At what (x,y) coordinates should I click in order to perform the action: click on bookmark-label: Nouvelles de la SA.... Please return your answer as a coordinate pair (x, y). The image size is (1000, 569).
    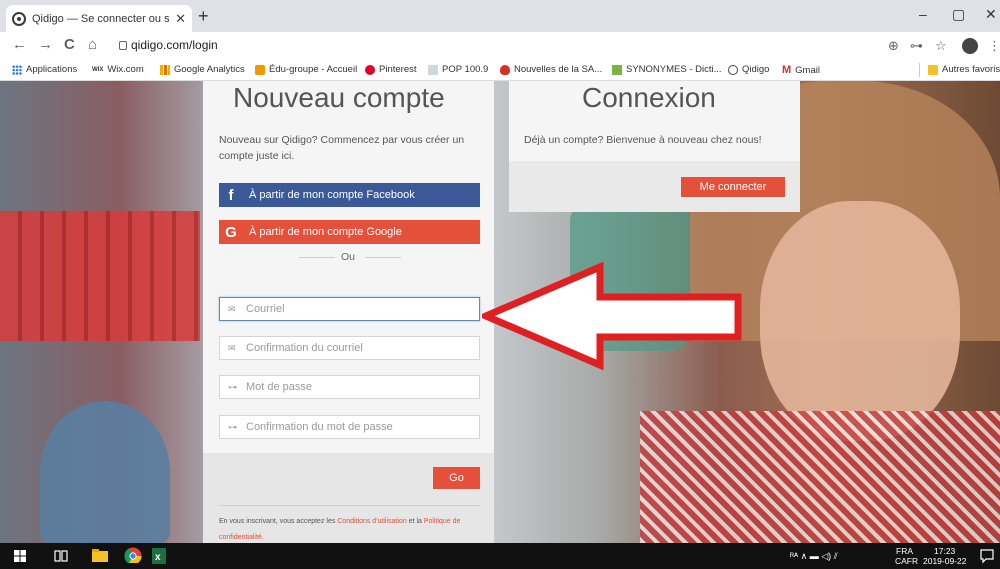
    Looking at the image, I should click on (558, 69).